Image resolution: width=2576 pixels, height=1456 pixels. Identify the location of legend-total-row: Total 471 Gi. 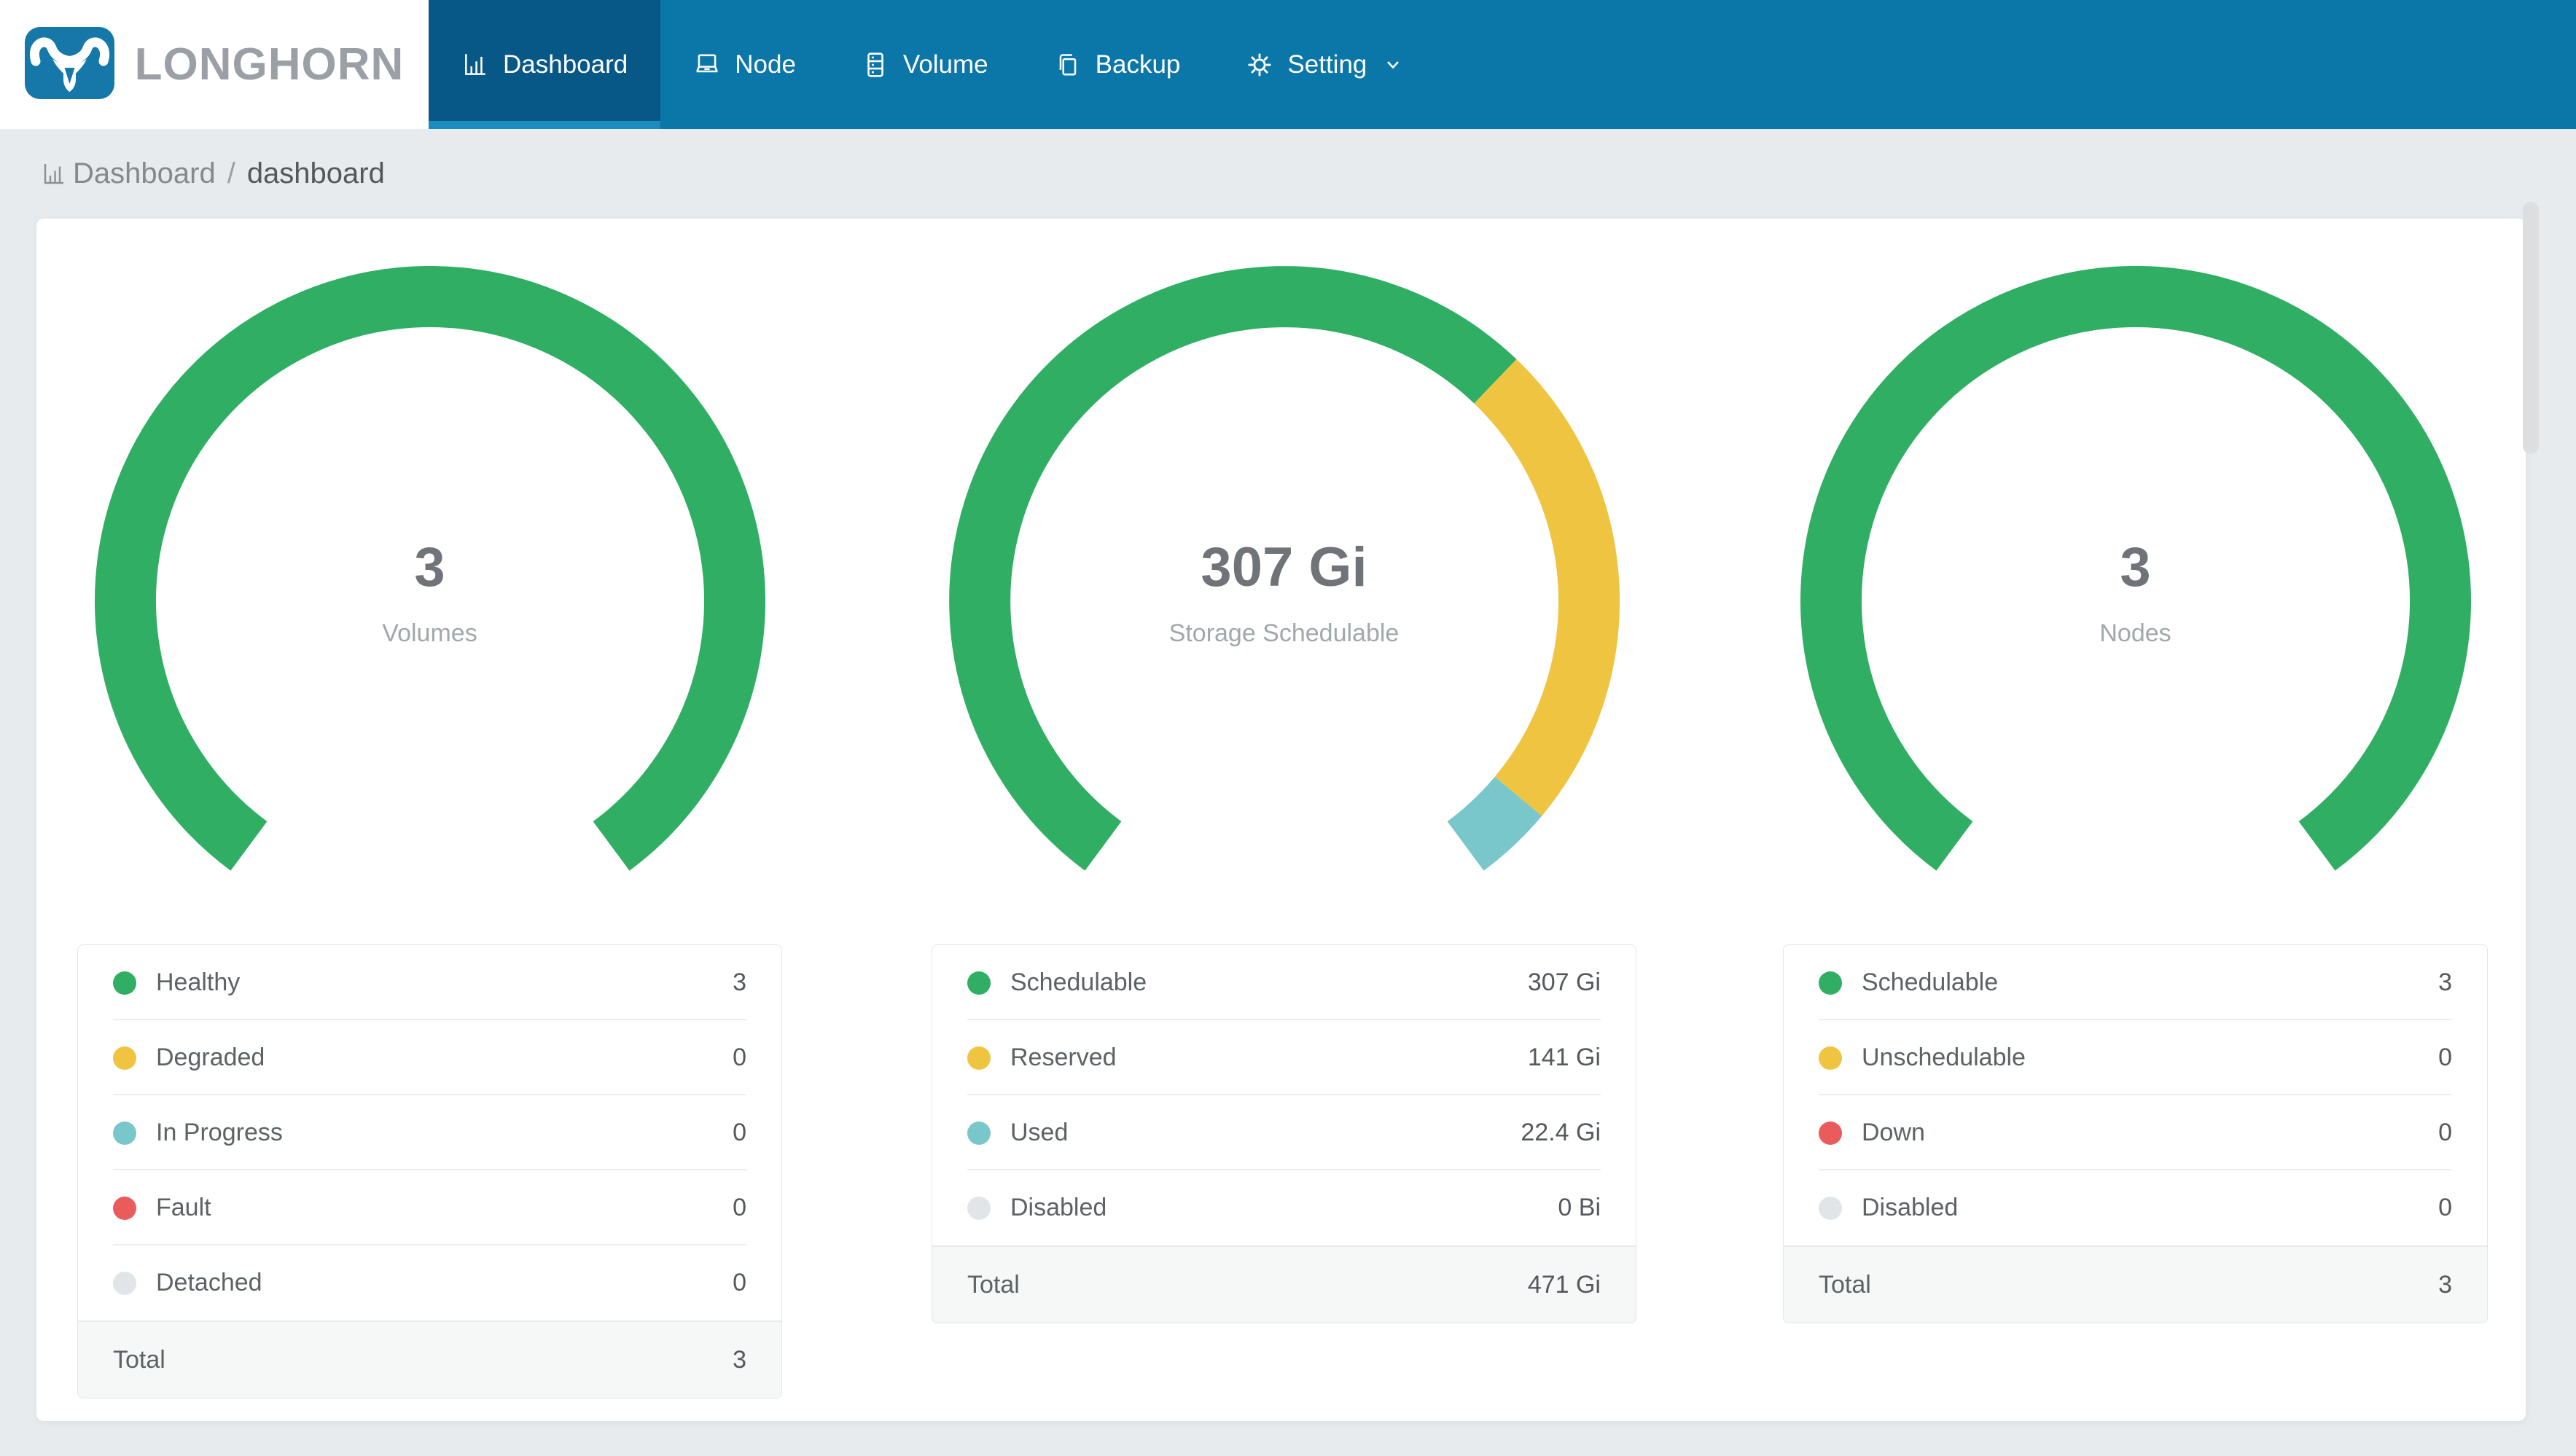
(1284, 1284).